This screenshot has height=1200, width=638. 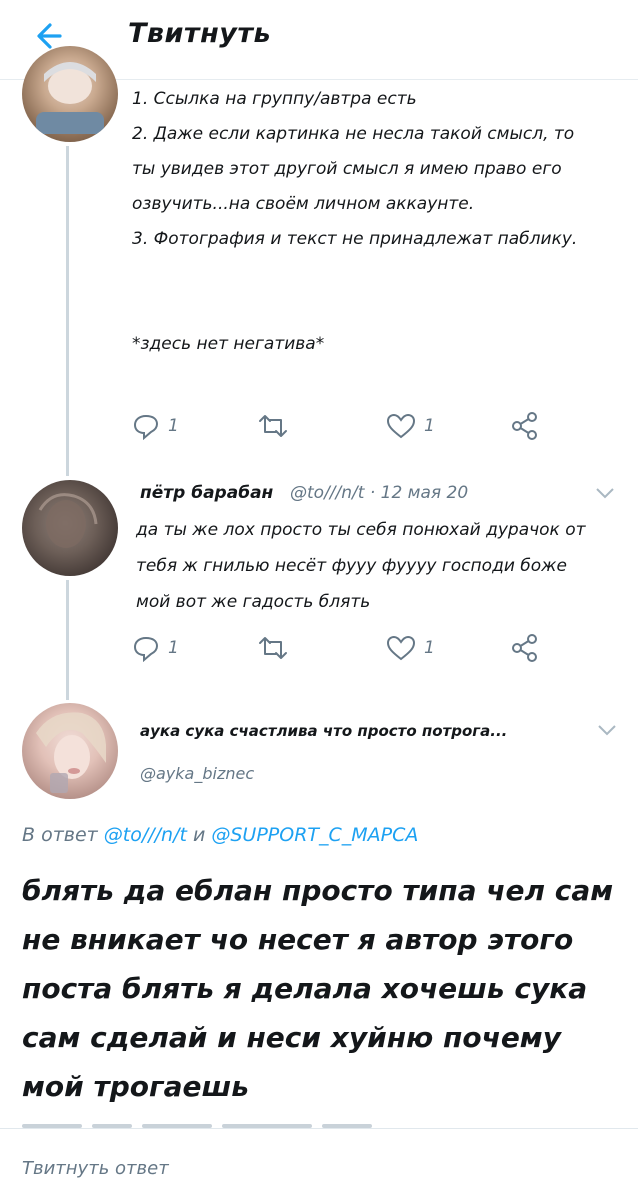 I want to click on user-handle: @ayka_biznec, so click(x=197, y=773).